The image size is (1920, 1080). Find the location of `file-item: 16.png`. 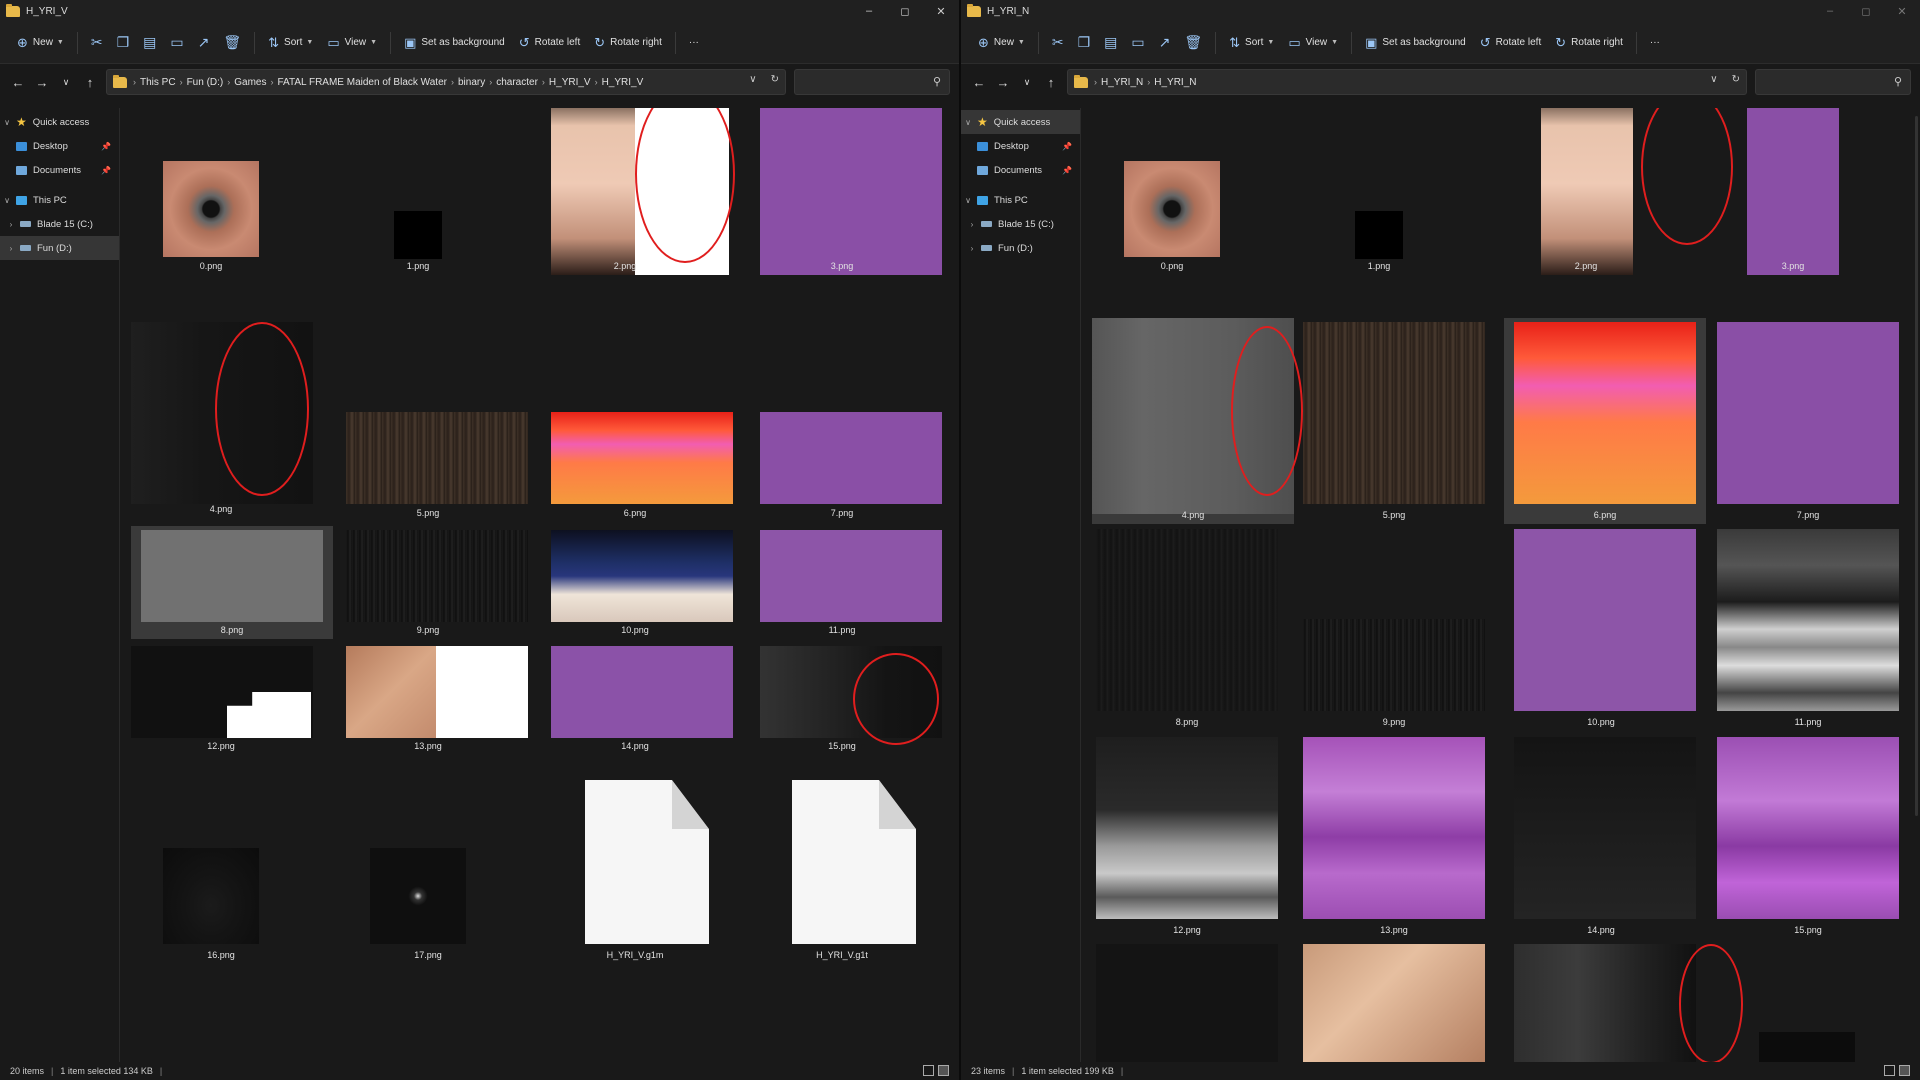

file-item: 16.png is located at coordinates (221, 865).